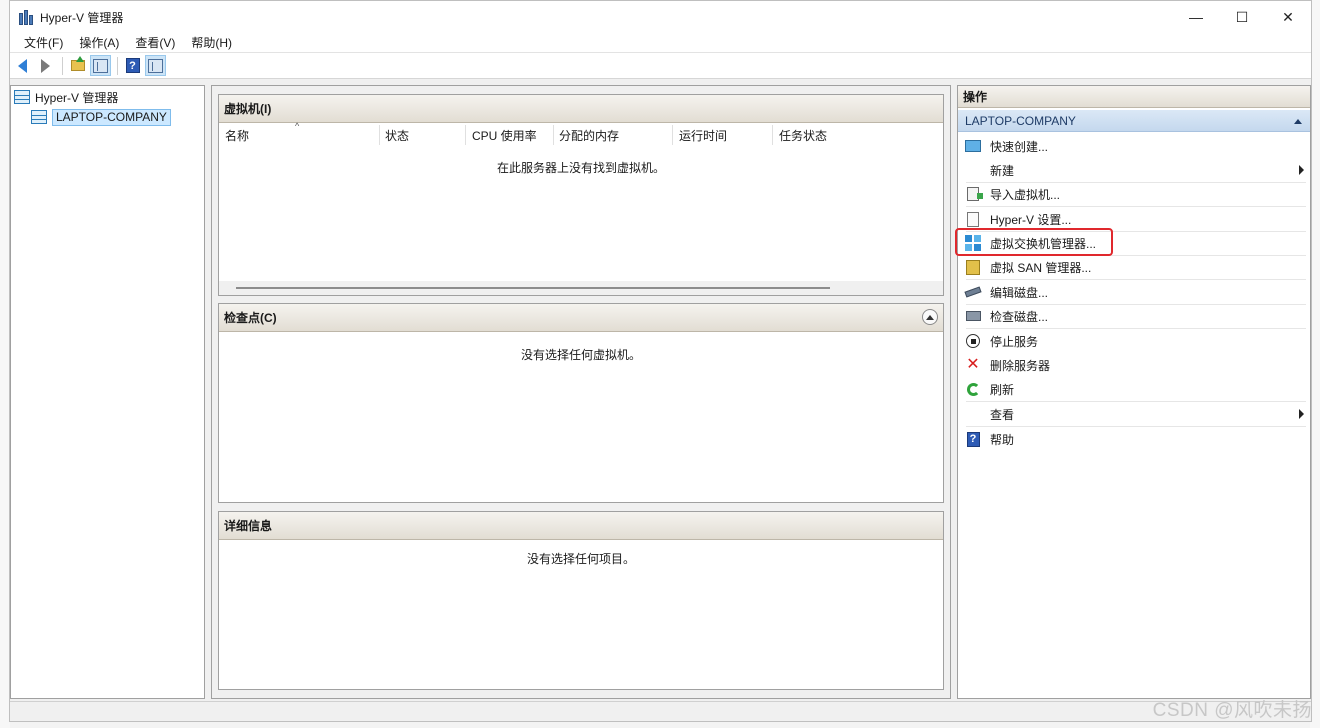  I want to click on back-arrow-icon, so click(22, 65).